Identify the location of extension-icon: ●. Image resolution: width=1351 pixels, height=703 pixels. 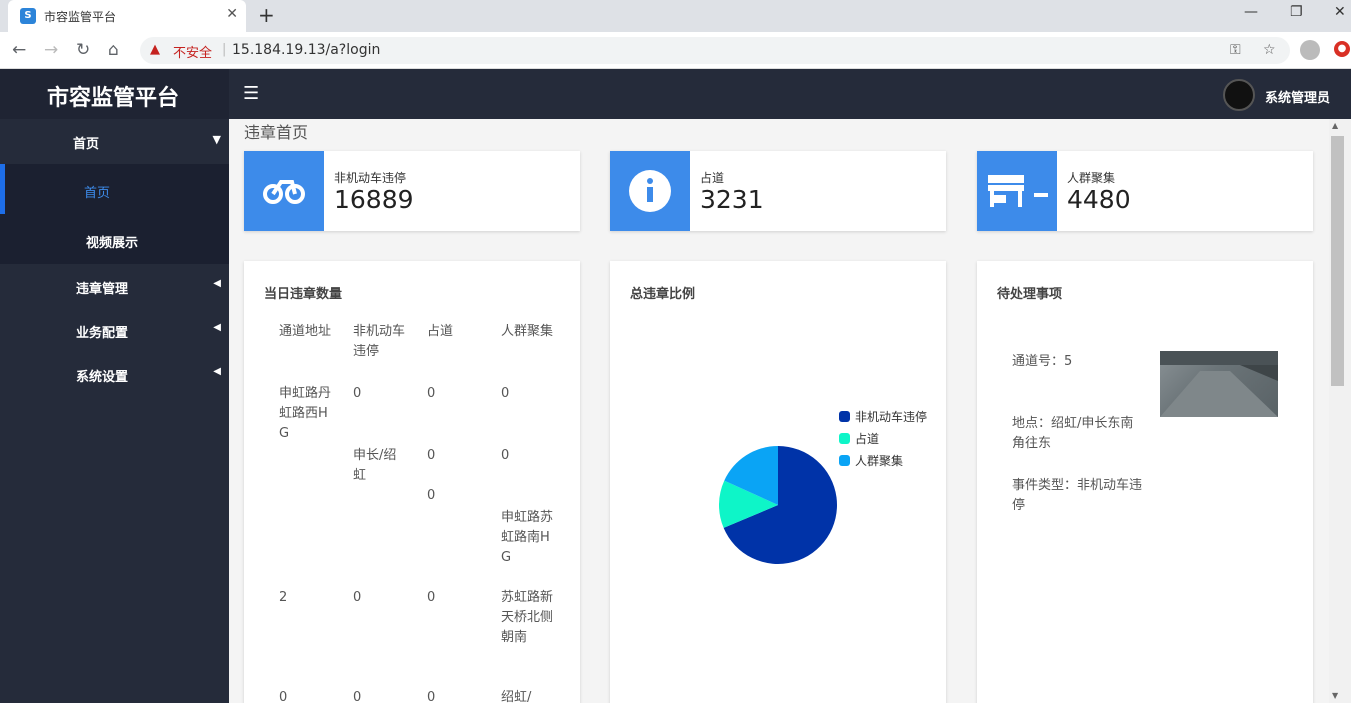
(1342, 49).